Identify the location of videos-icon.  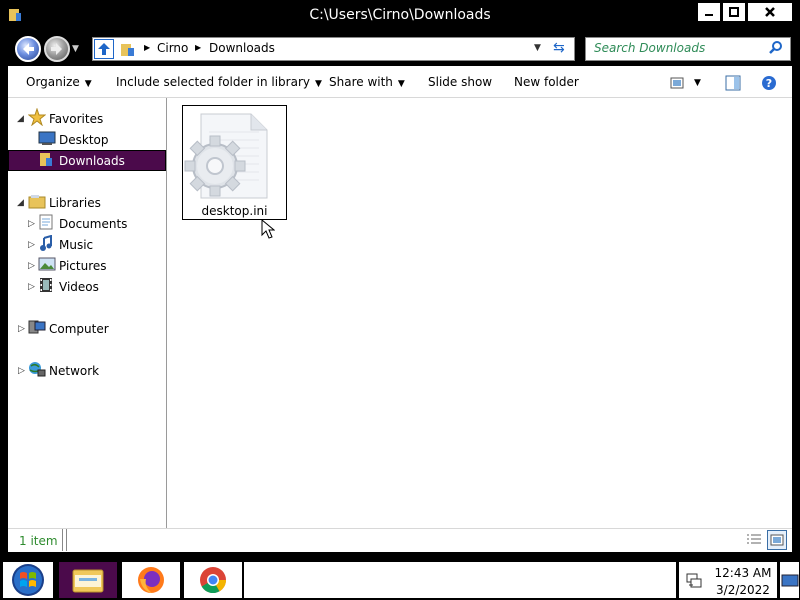
(46, 286).